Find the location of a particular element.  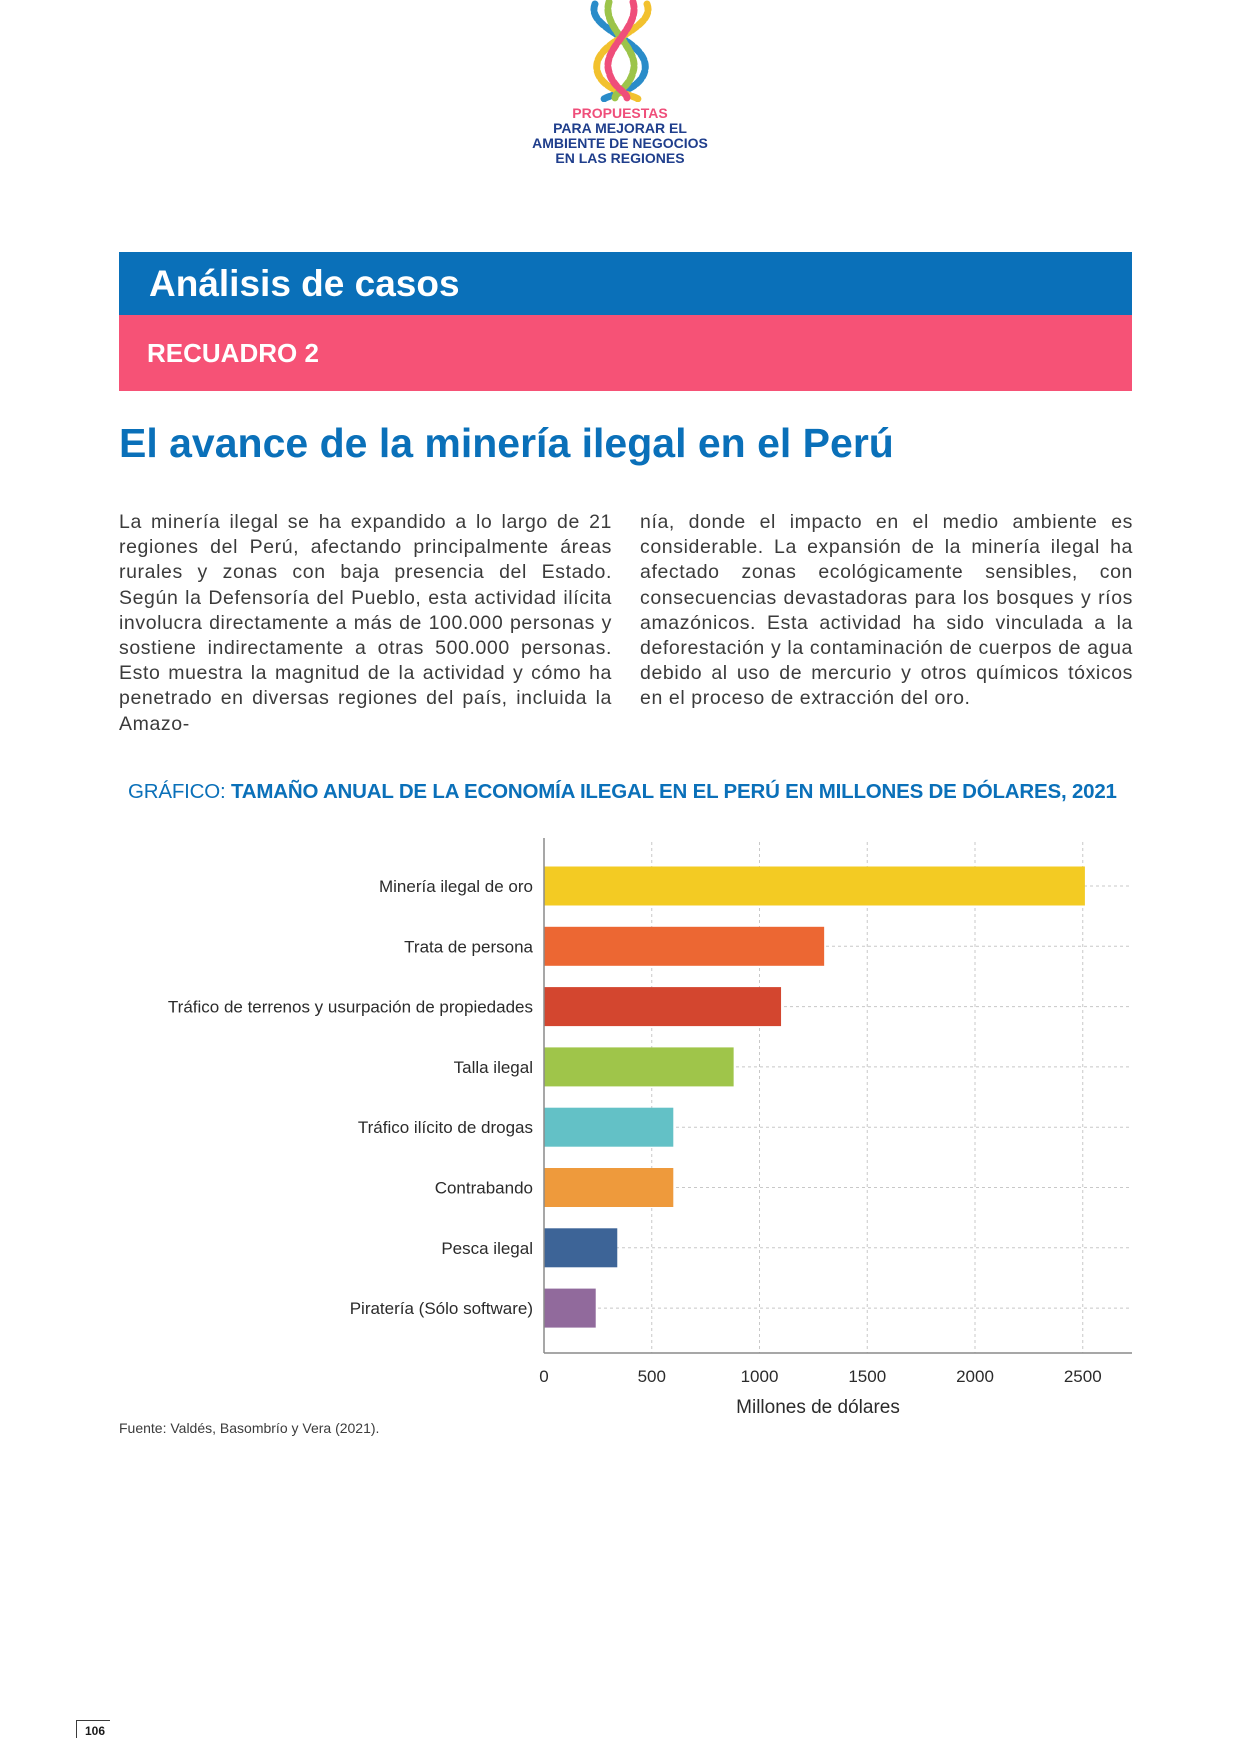

section-title: Análisis de casos is located at coordinates (304, 283).